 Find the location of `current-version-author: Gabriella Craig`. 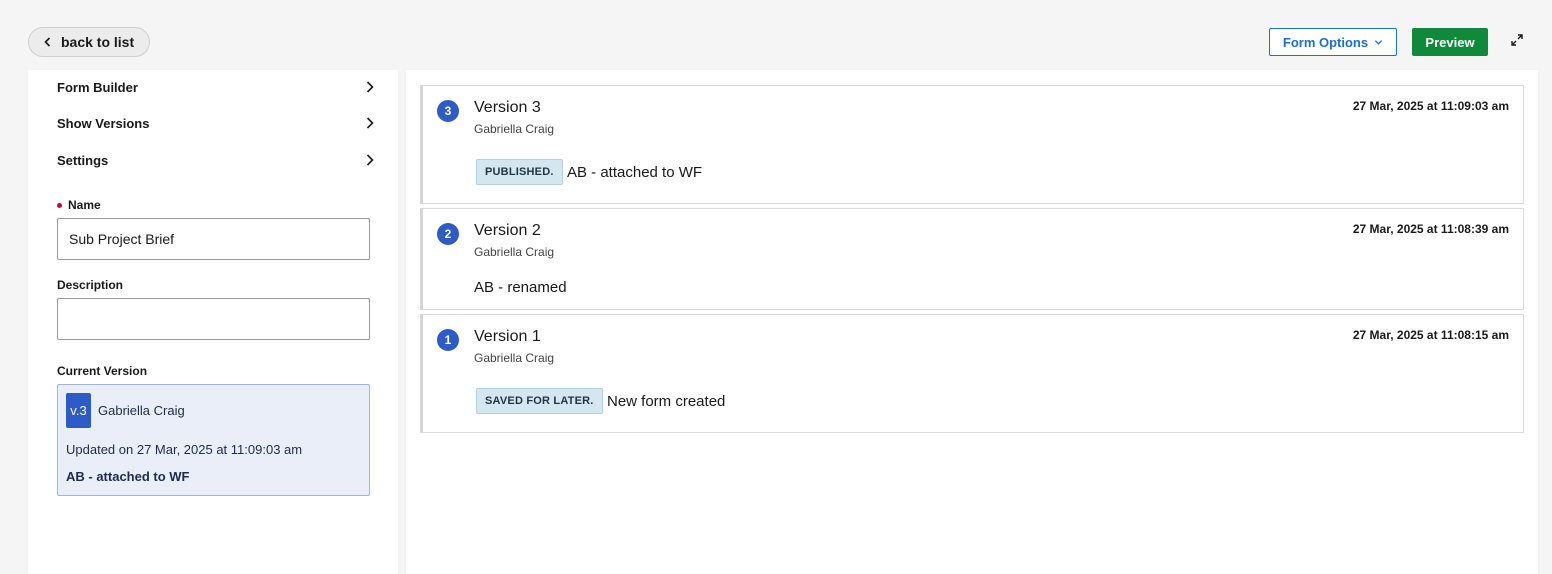

current-version-author: Gabriella Craig is located at coordinates (141, 410).